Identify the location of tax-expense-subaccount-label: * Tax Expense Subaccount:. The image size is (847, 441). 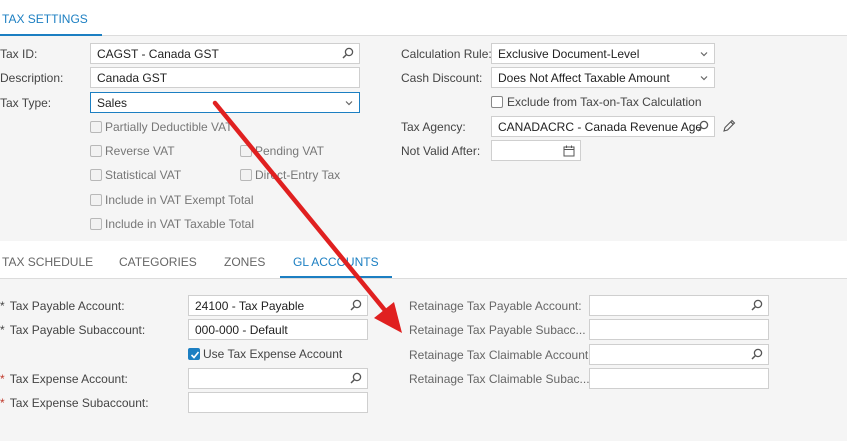
(74, 403).